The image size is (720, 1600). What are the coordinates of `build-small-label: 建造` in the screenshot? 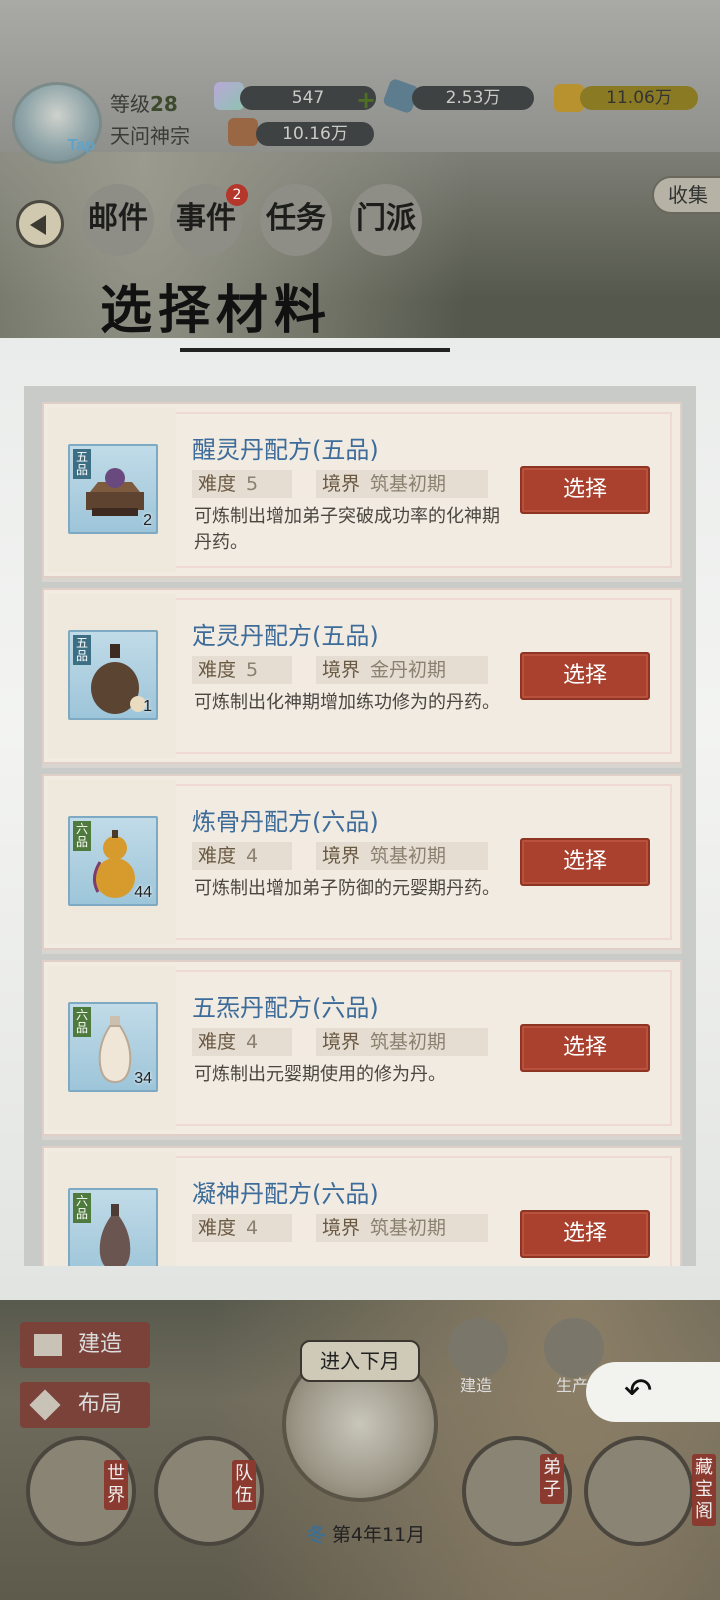 It's located at (476, 1385).